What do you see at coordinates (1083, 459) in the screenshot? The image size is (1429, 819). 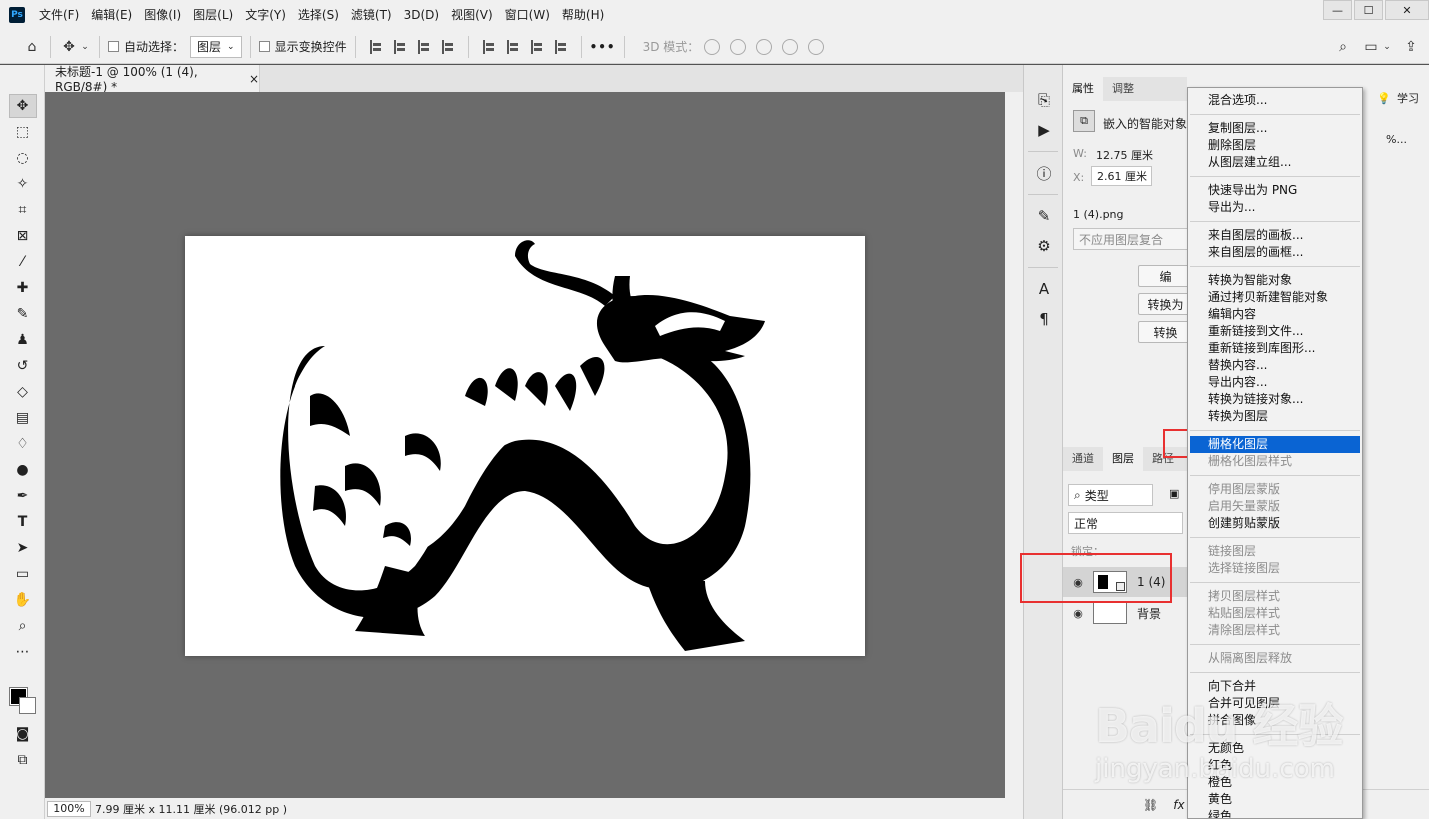 I see `tab-channels: 通道` at bounding box center [1083, 459].